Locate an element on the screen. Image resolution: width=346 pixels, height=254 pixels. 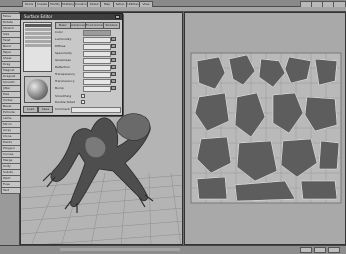
tab-shaders: Shaders is located at coordinates (111, 25).